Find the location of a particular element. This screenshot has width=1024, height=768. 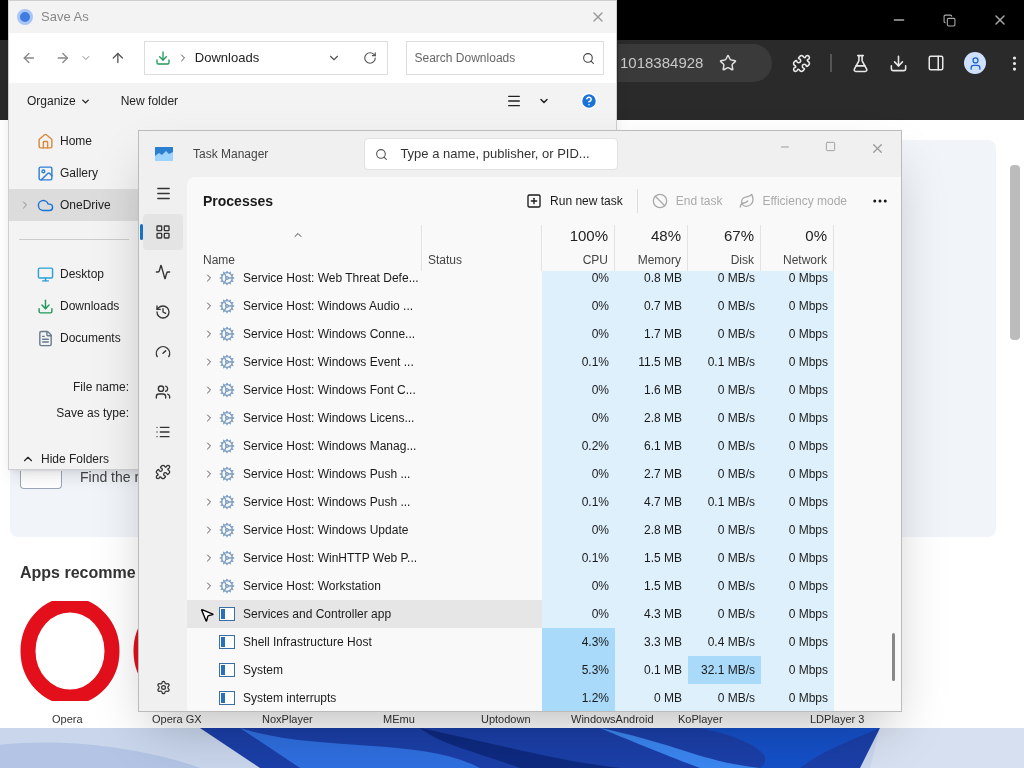

sidebar-item: Desktop is located at coordinates (74, 274).